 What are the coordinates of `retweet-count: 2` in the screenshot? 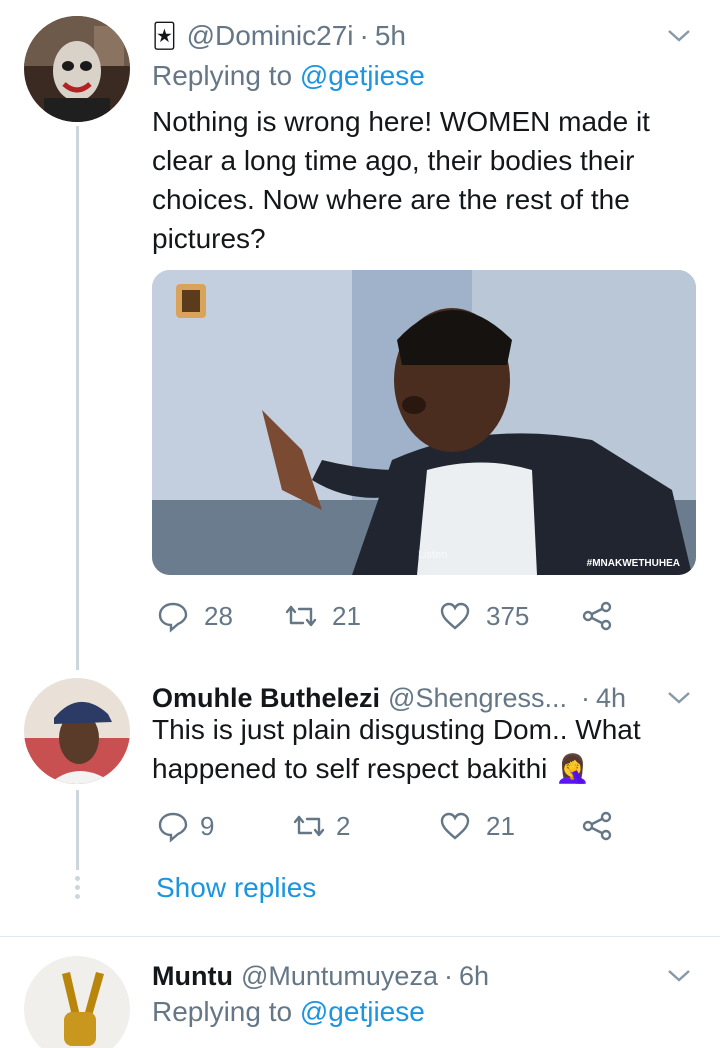 It's located at (343, 825).